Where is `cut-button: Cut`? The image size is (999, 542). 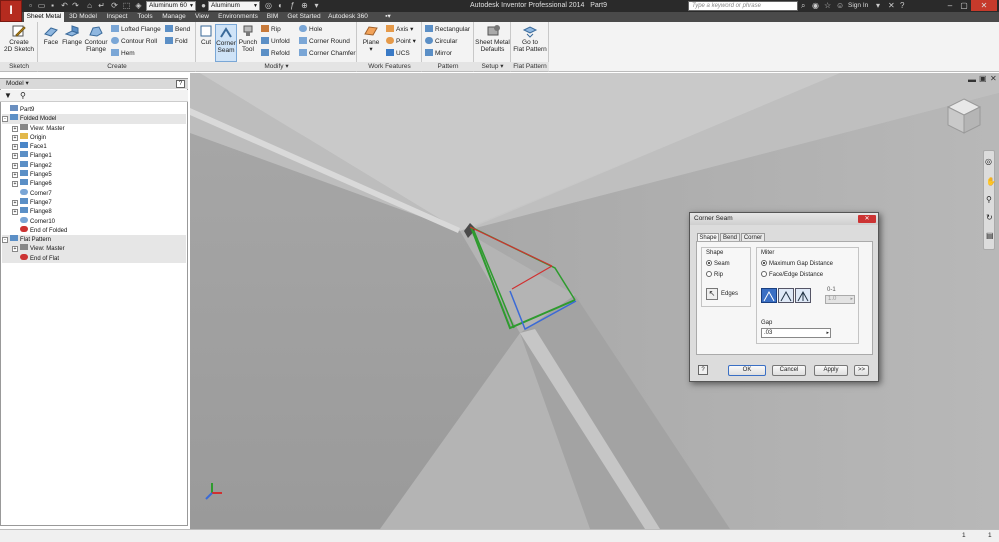
cut-button: Cut is located at coordinates (206, 35).